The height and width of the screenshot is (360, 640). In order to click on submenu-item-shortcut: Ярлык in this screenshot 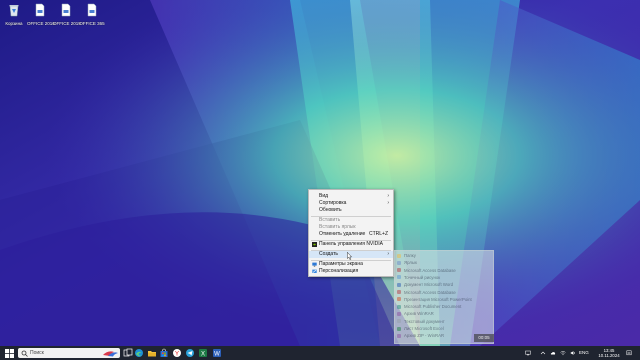, I will do `click(444, 262)`.